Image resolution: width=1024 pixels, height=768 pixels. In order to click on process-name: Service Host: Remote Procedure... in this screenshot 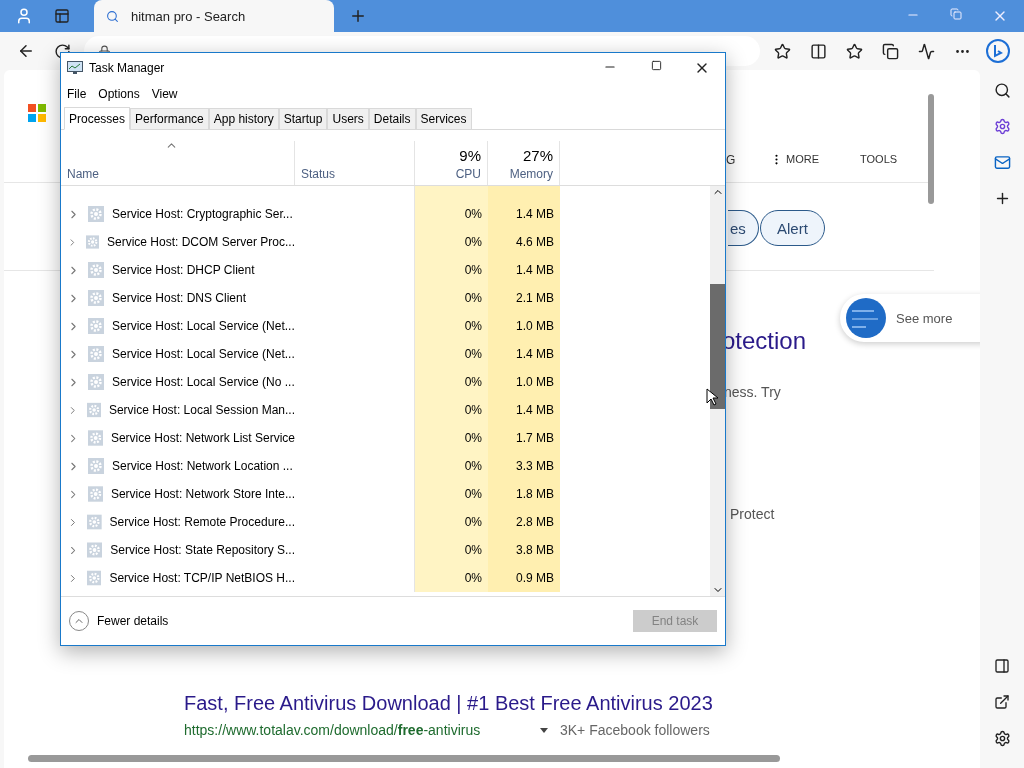, I will do `click(202, 522)`.